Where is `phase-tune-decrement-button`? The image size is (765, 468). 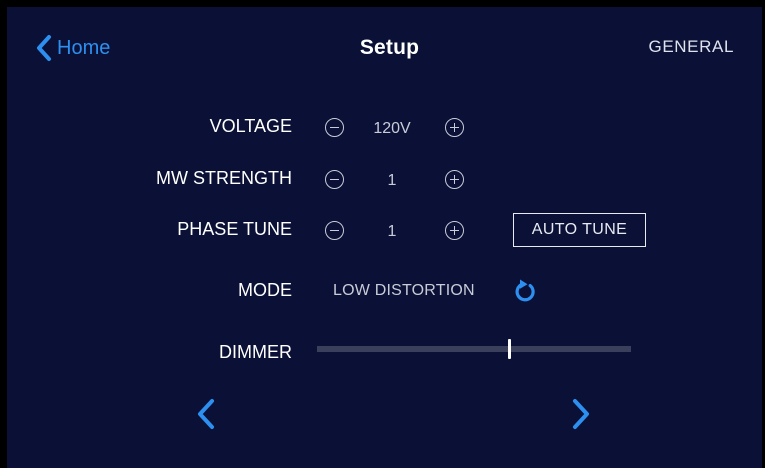 phase-tune-decrement-button is located at coordinates (334, 230).